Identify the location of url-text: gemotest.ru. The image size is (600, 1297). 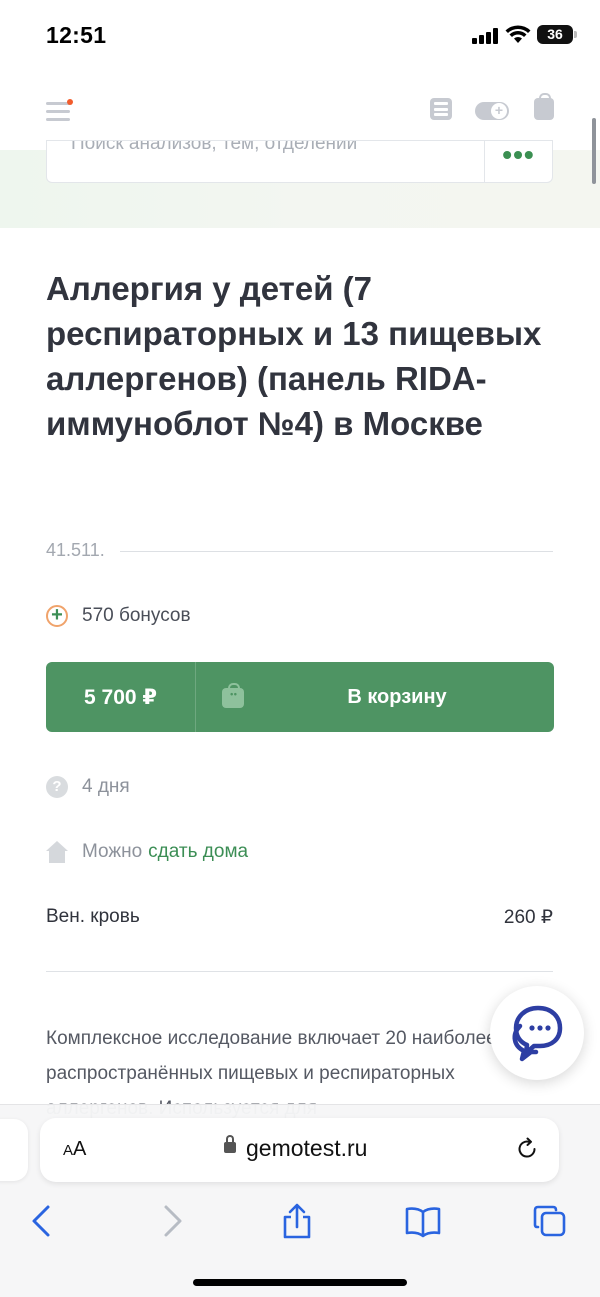
(306, 1148).